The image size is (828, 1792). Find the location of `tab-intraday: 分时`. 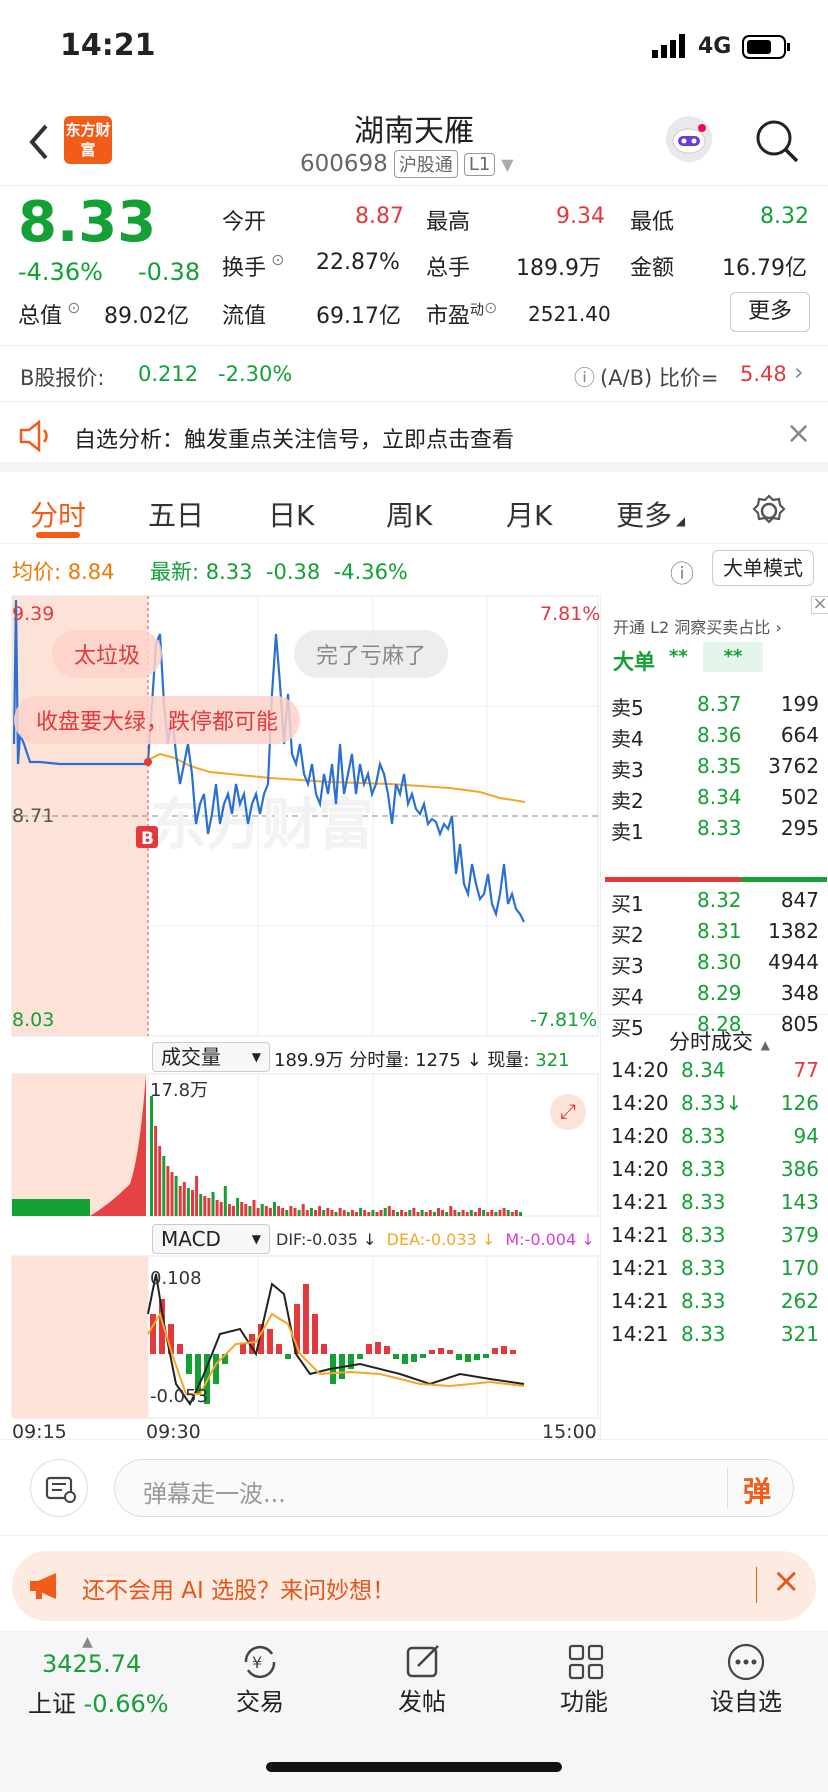

tab-intraday: 分时 is located at coordinates (58, 514).